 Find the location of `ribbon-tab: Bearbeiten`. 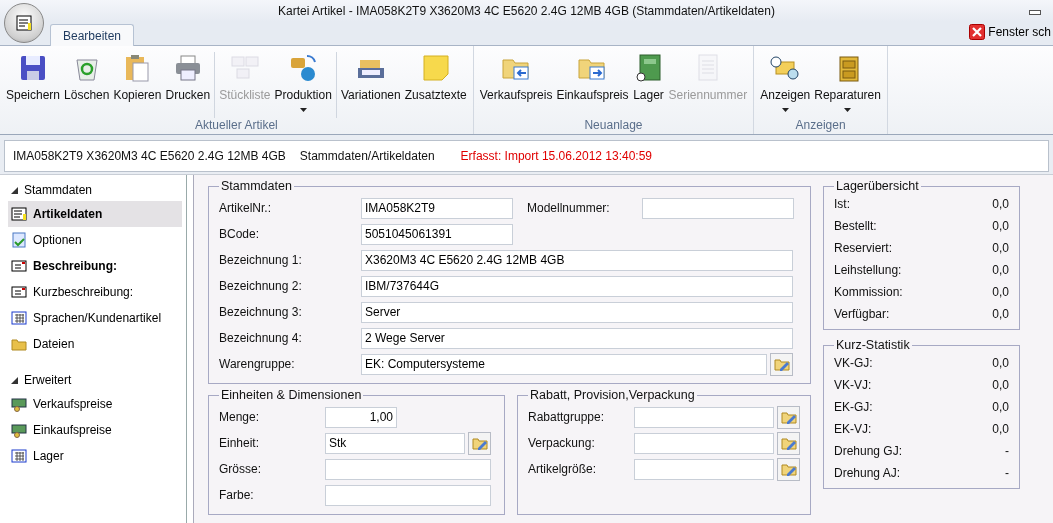

ribbon-tab: Bearbeiten is located at coordinates (92, 35).